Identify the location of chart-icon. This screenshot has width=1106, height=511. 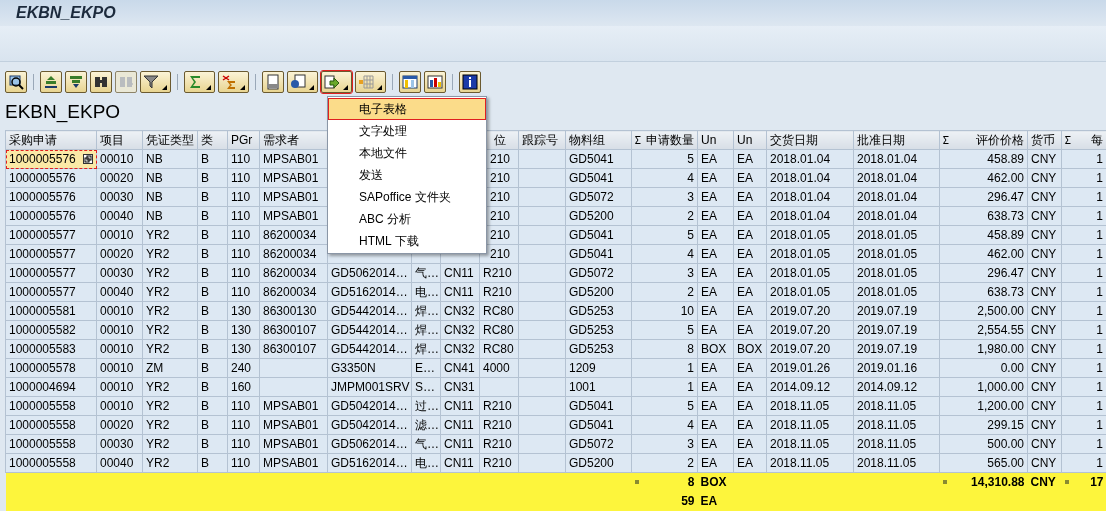
(435, 82).